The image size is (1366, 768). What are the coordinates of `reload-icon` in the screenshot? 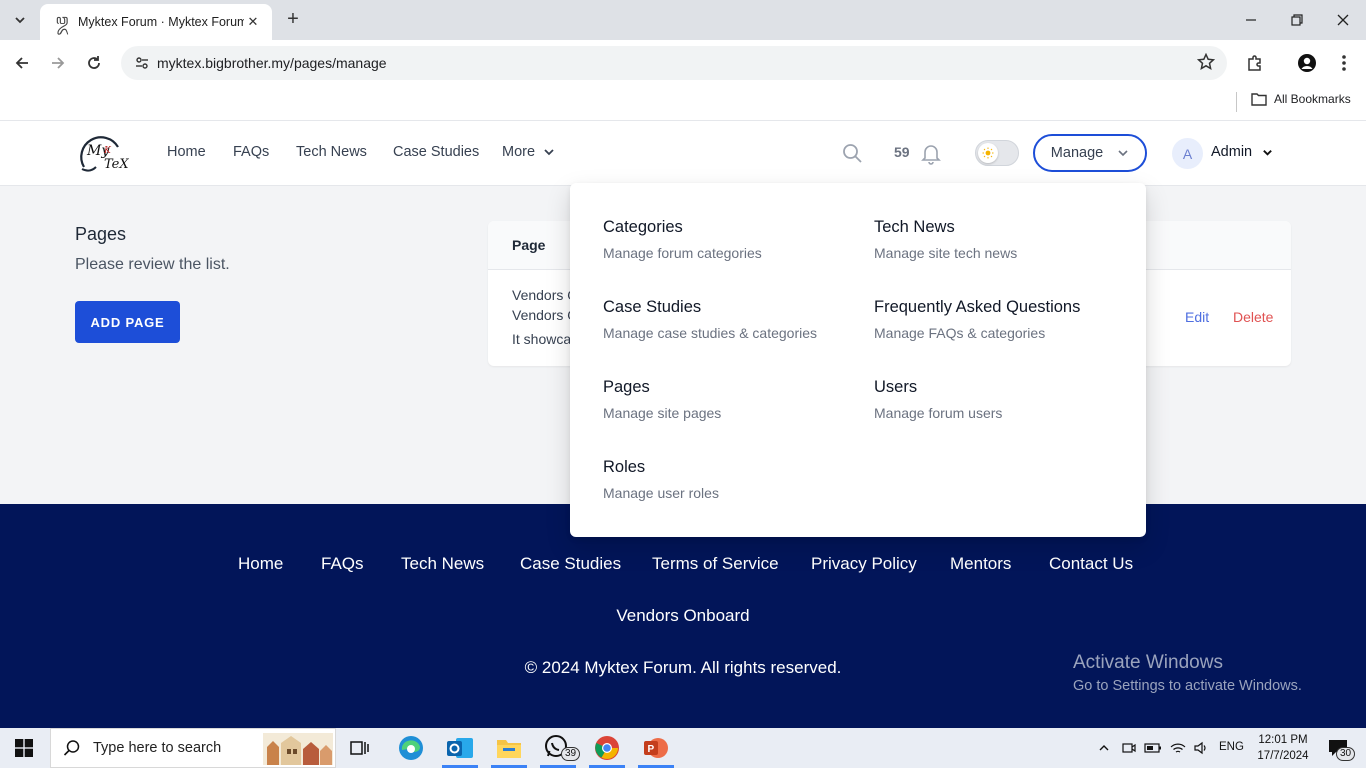 It's located at (94, 62).